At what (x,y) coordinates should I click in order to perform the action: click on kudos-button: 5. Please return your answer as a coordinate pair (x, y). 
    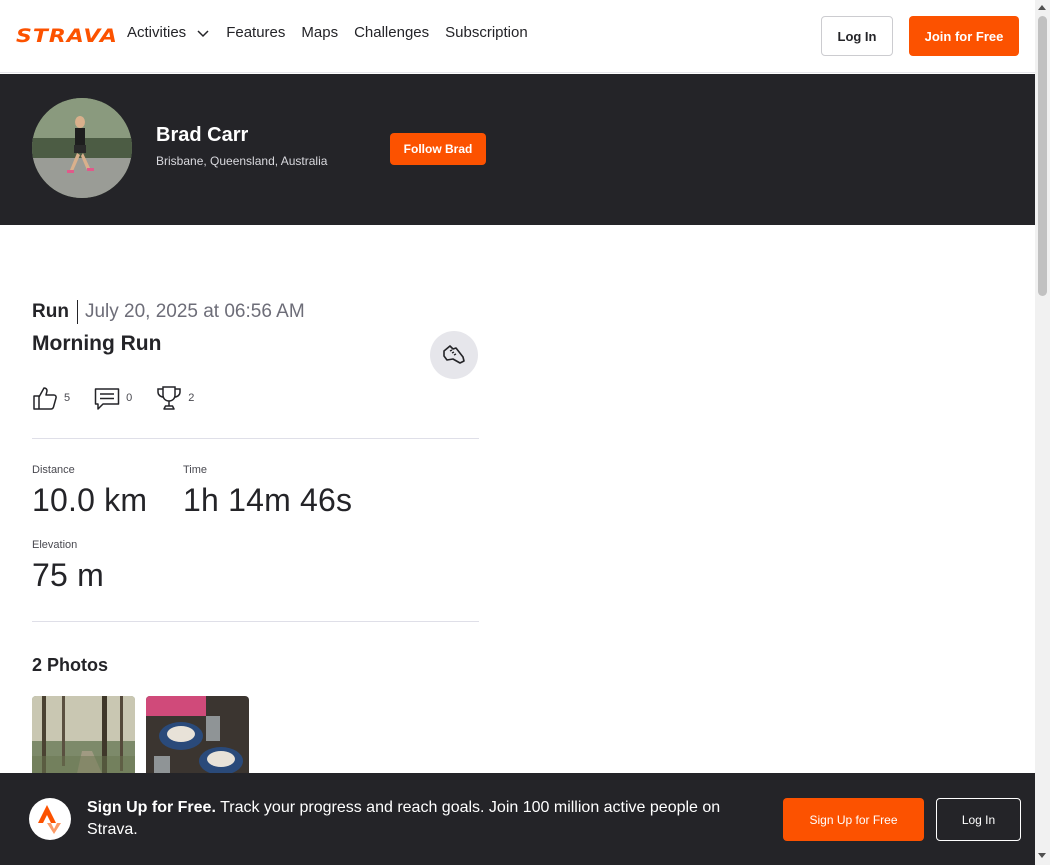
    Looking at the image, I should click on (51, 398).